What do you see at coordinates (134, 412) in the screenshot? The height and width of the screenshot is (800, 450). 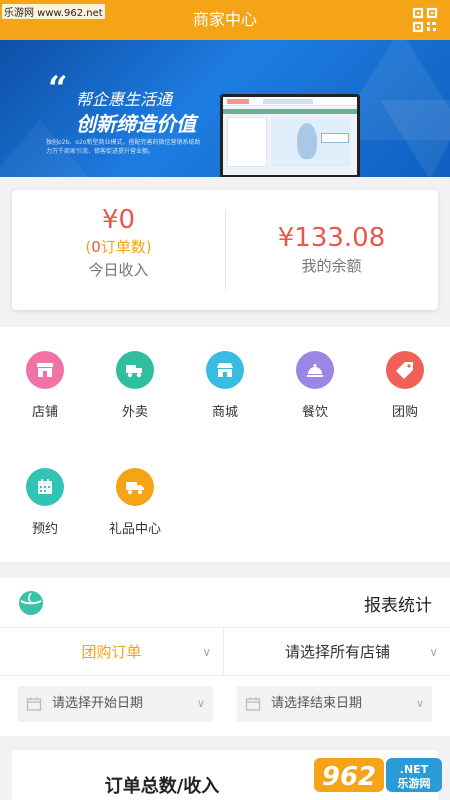 I see `module-label: 外卖` at bounding box center [134, 412].